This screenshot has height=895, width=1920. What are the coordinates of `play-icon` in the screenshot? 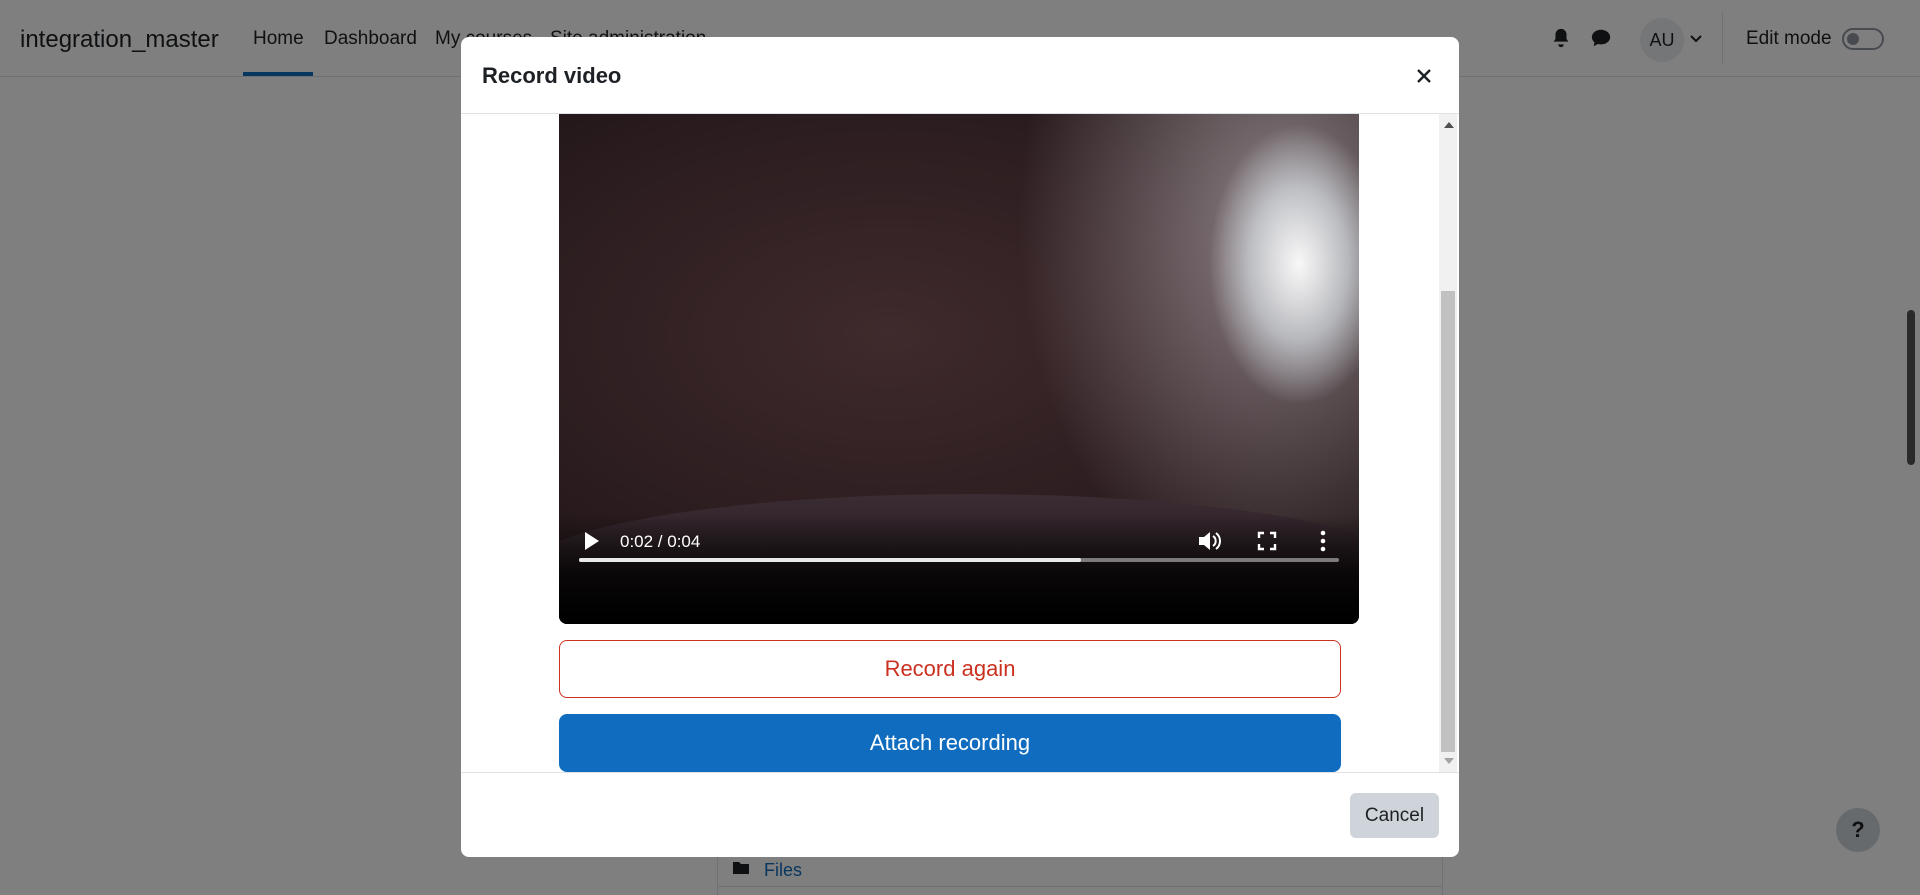 It's located at (592, 541).